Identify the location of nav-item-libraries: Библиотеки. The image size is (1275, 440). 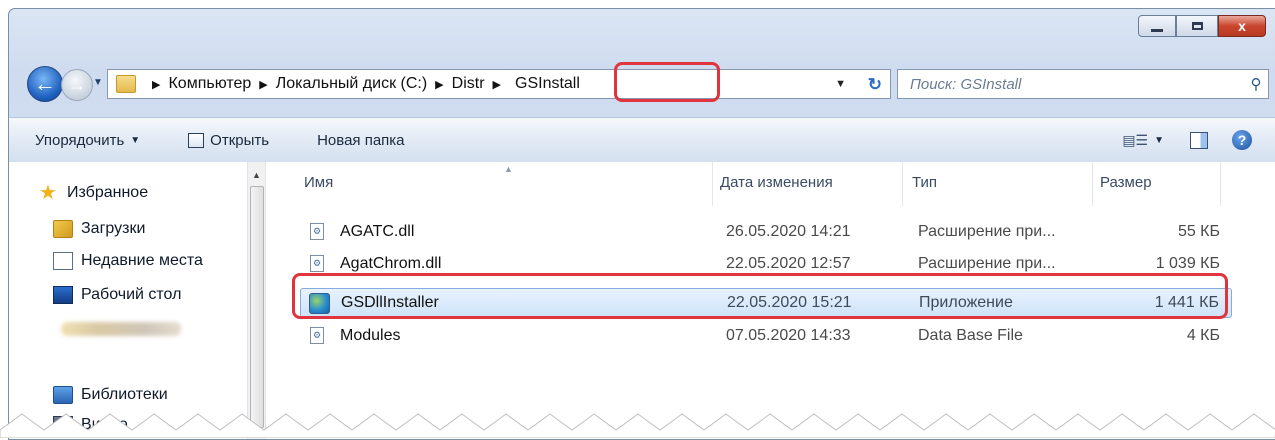
(110, 395).